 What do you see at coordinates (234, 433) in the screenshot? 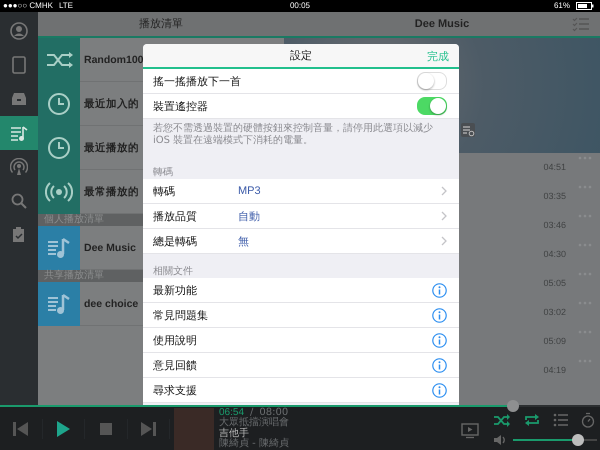
I see `track-title: 吉他手` at bounding box center [234, 433].